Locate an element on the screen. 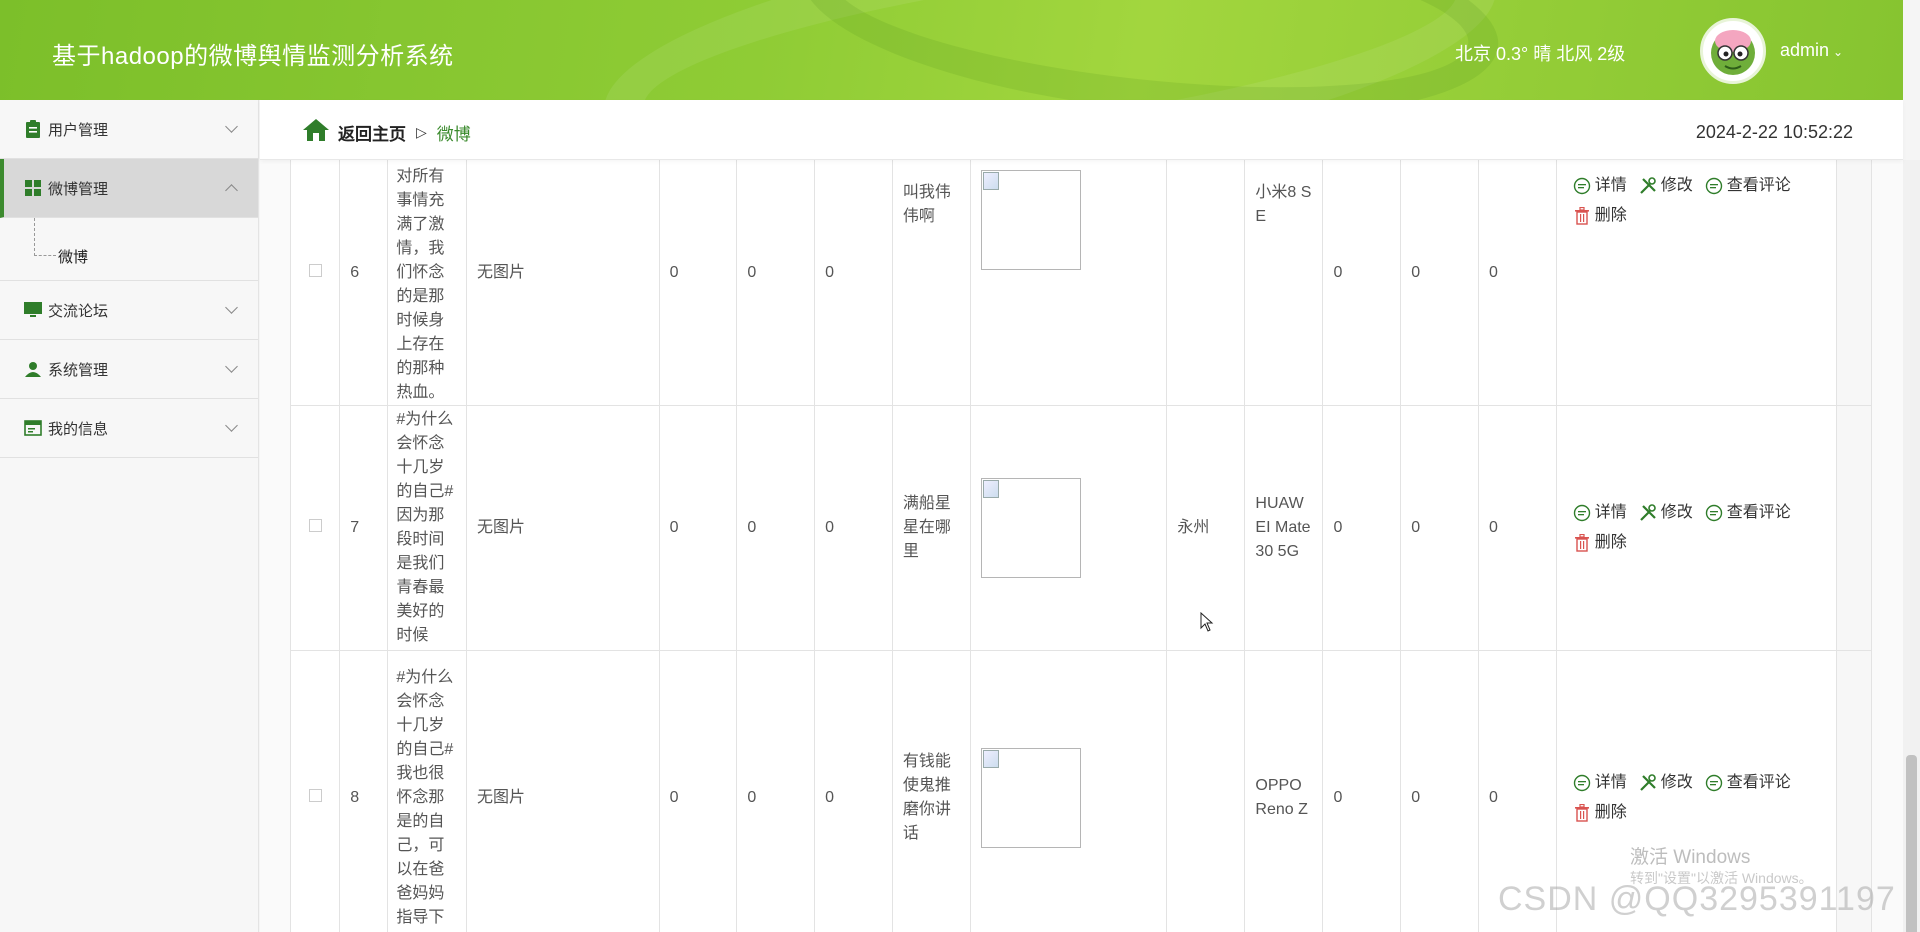 The image size is (1920, 932). chevron-down-icon: ⌄ is located at coordinates (1838, 52).